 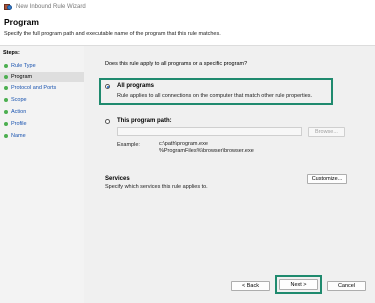 What do you see at coordinates (11, 53) in the screenshot?
I see `steps-label: Steps:` at bounding box center [11, 53].